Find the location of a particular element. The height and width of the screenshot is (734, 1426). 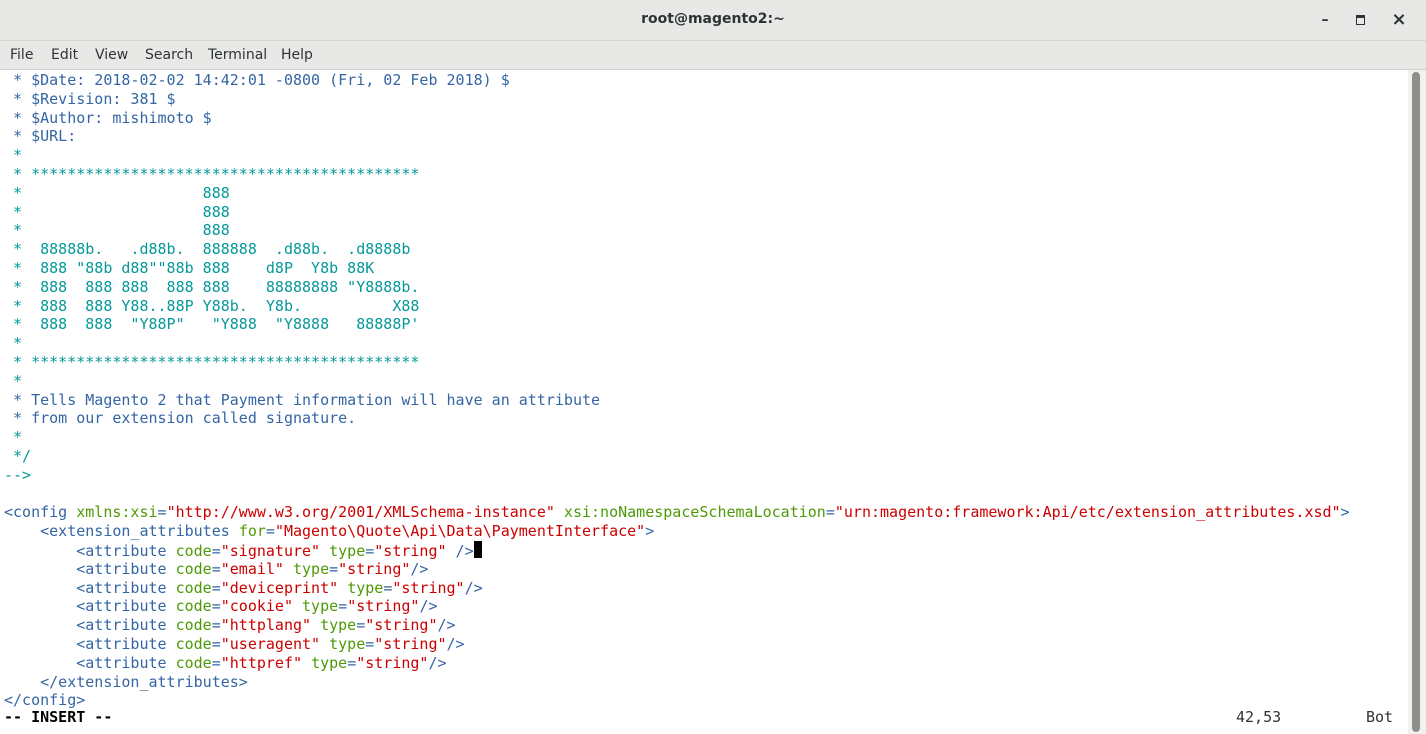

terminal-line: * $URL: is located at coordinates (40, 136).